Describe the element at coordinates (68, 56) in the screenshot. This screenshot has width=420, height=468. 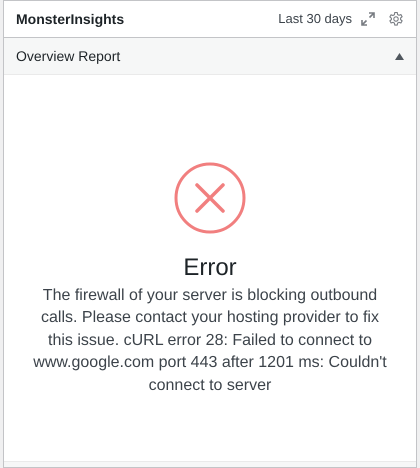
I see `section-title: Overview Report` at that location.